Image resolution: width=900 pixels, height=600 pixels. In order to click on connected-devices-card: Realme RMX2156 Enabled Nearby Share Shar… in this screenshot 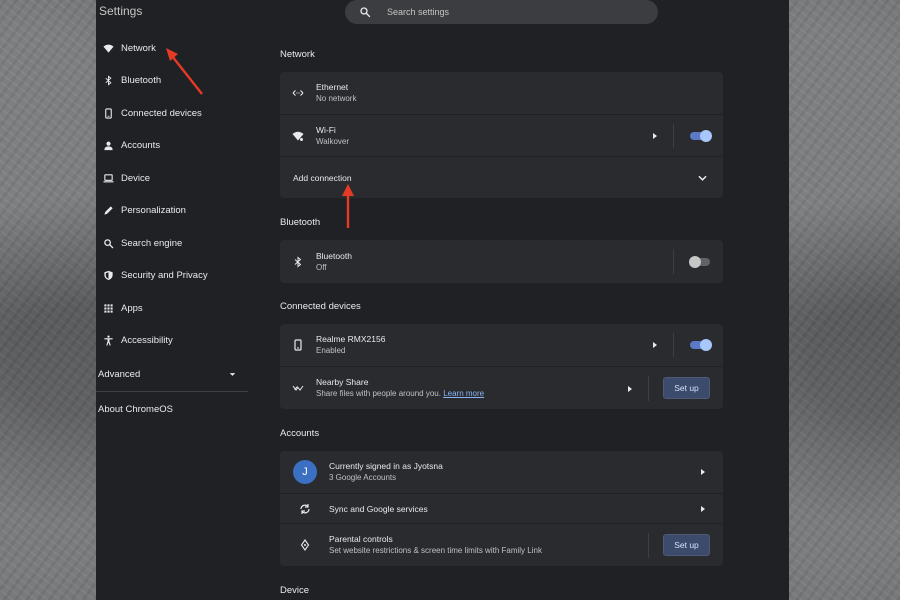, I will do `click(501, 366)`.